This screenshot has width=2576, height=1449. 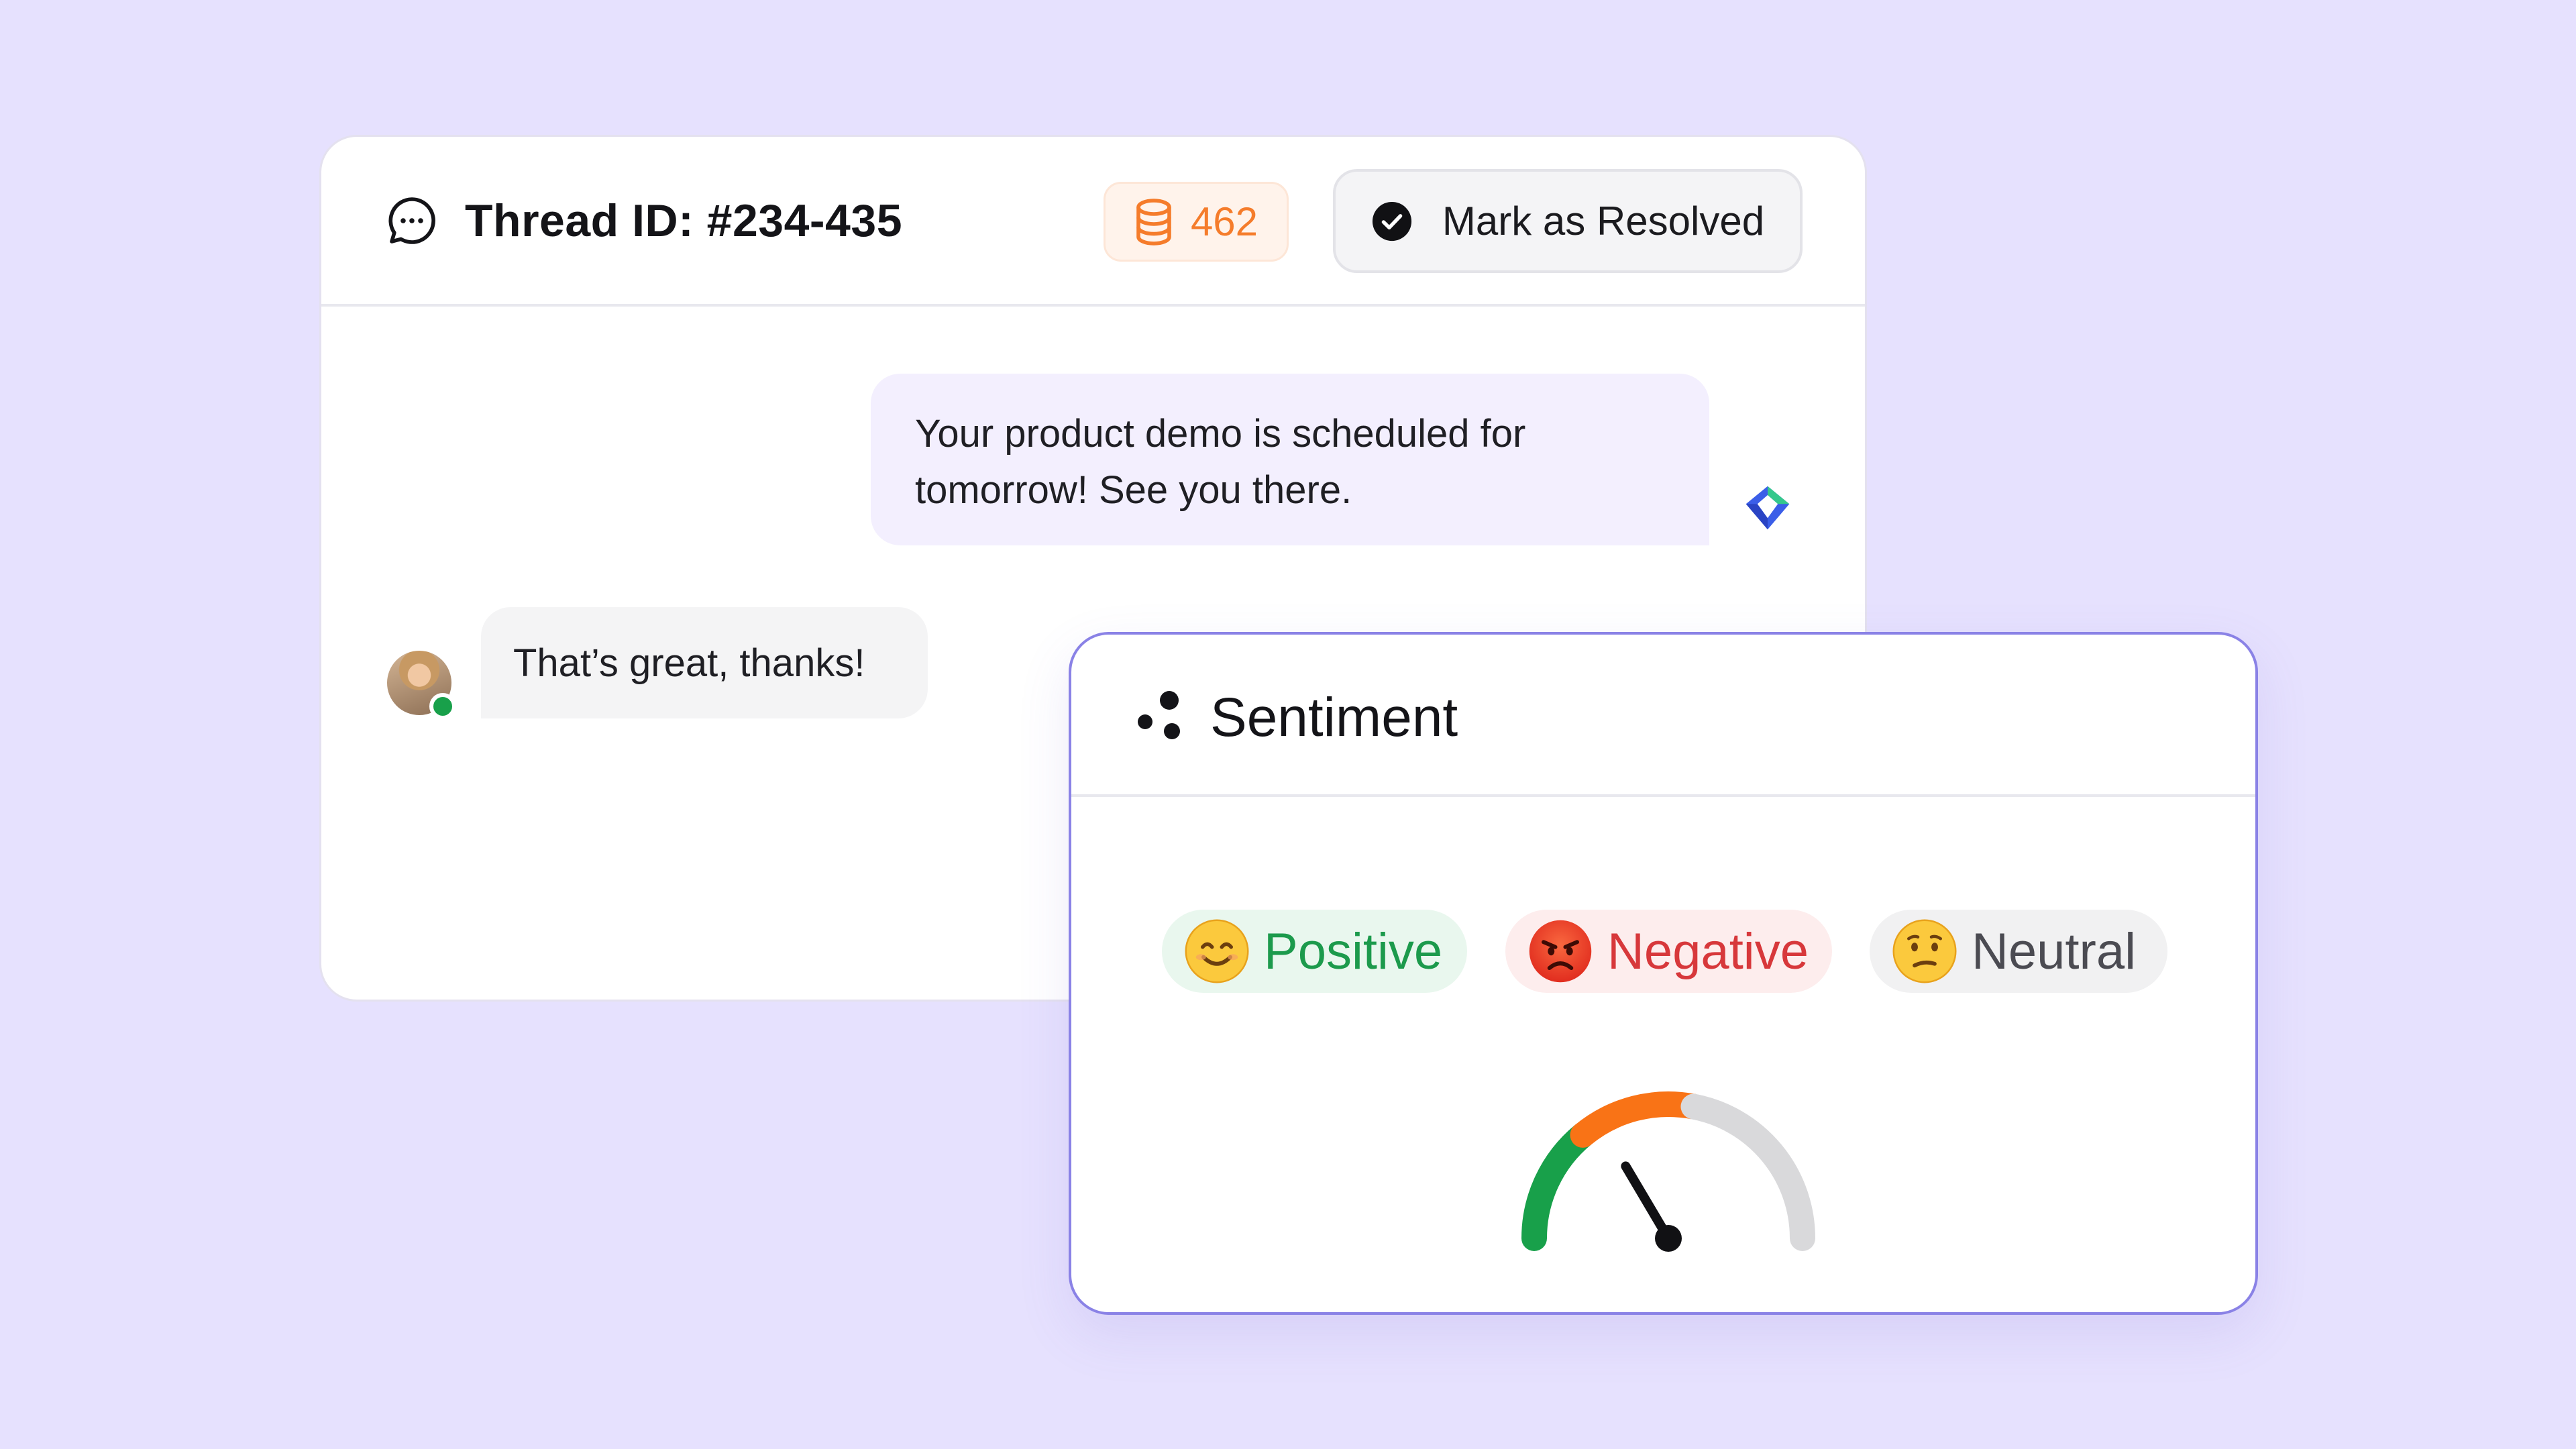 What do you see at coordinates (684, 220) in the screenshot?
I see `thread-title: Thread ID: #234-435` at bounding box center [684, 220].